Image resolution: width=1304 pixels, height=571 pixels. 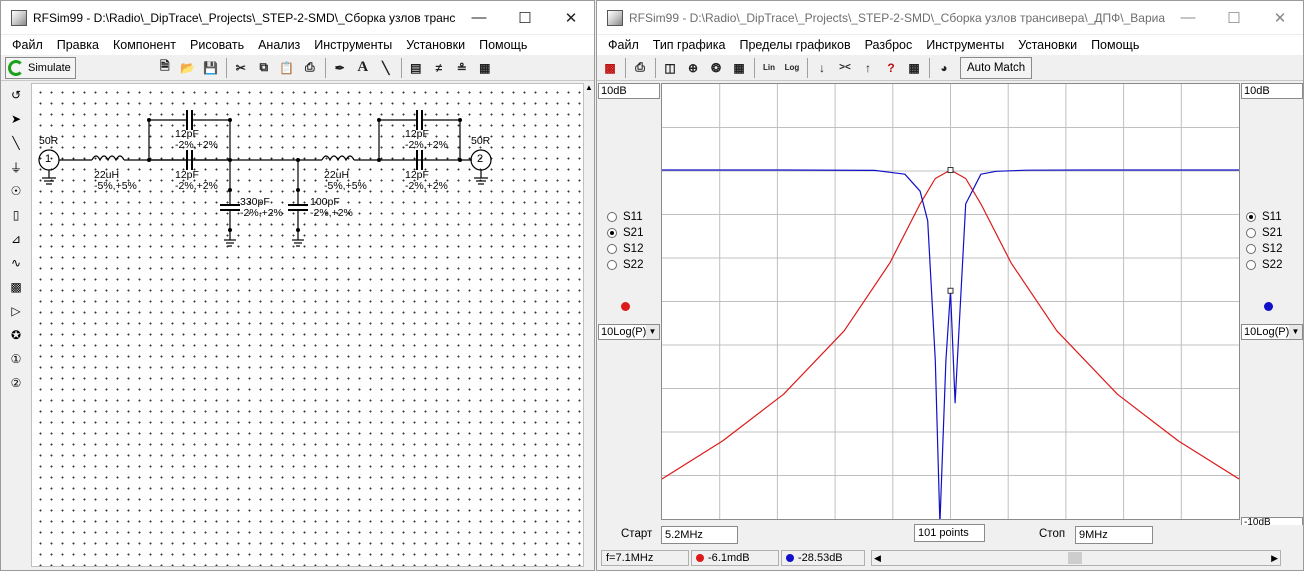 I want to click on right-scale-top: 10dB, so click(x=1272, y=91).